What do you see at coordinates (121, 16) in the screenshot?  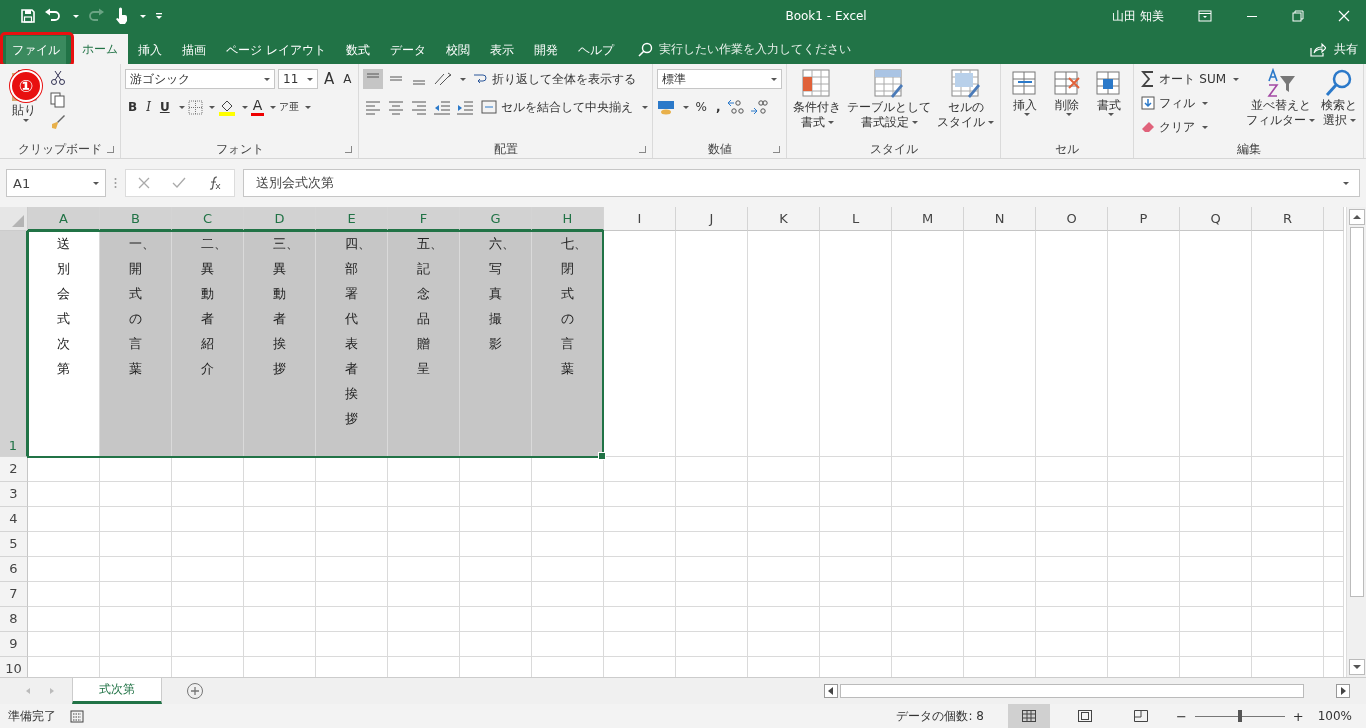 I see `touch-mode-icon` at bounding box center [121, 16].